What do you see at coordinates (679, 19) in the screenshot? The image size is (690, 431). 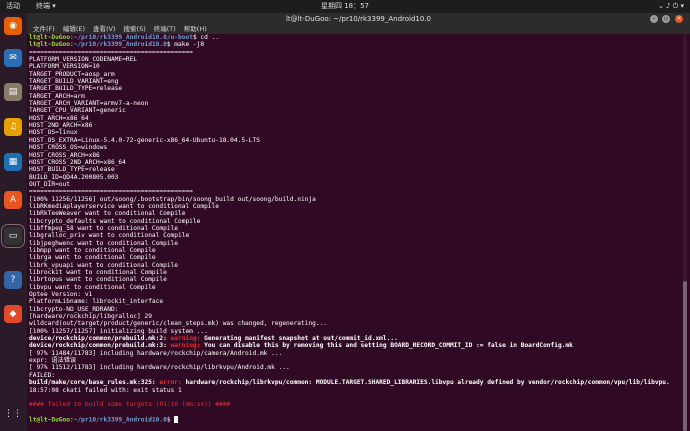 I see `close-button: ×` at bounding box center [679, 19].